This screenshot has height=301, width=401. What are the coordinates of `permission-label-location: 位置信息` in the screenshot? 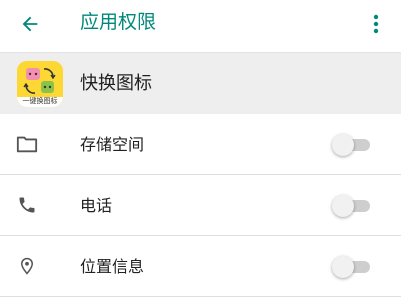 It's located at (112, 266).